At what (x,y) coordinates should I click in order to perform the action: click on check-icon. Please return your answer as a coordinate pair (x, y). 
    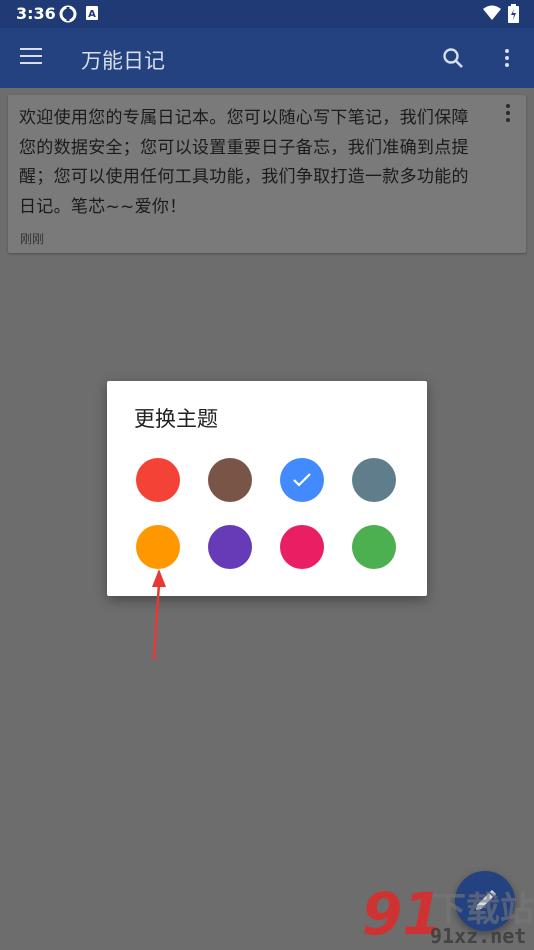
    Looking at the image, I should click on (302, 480).